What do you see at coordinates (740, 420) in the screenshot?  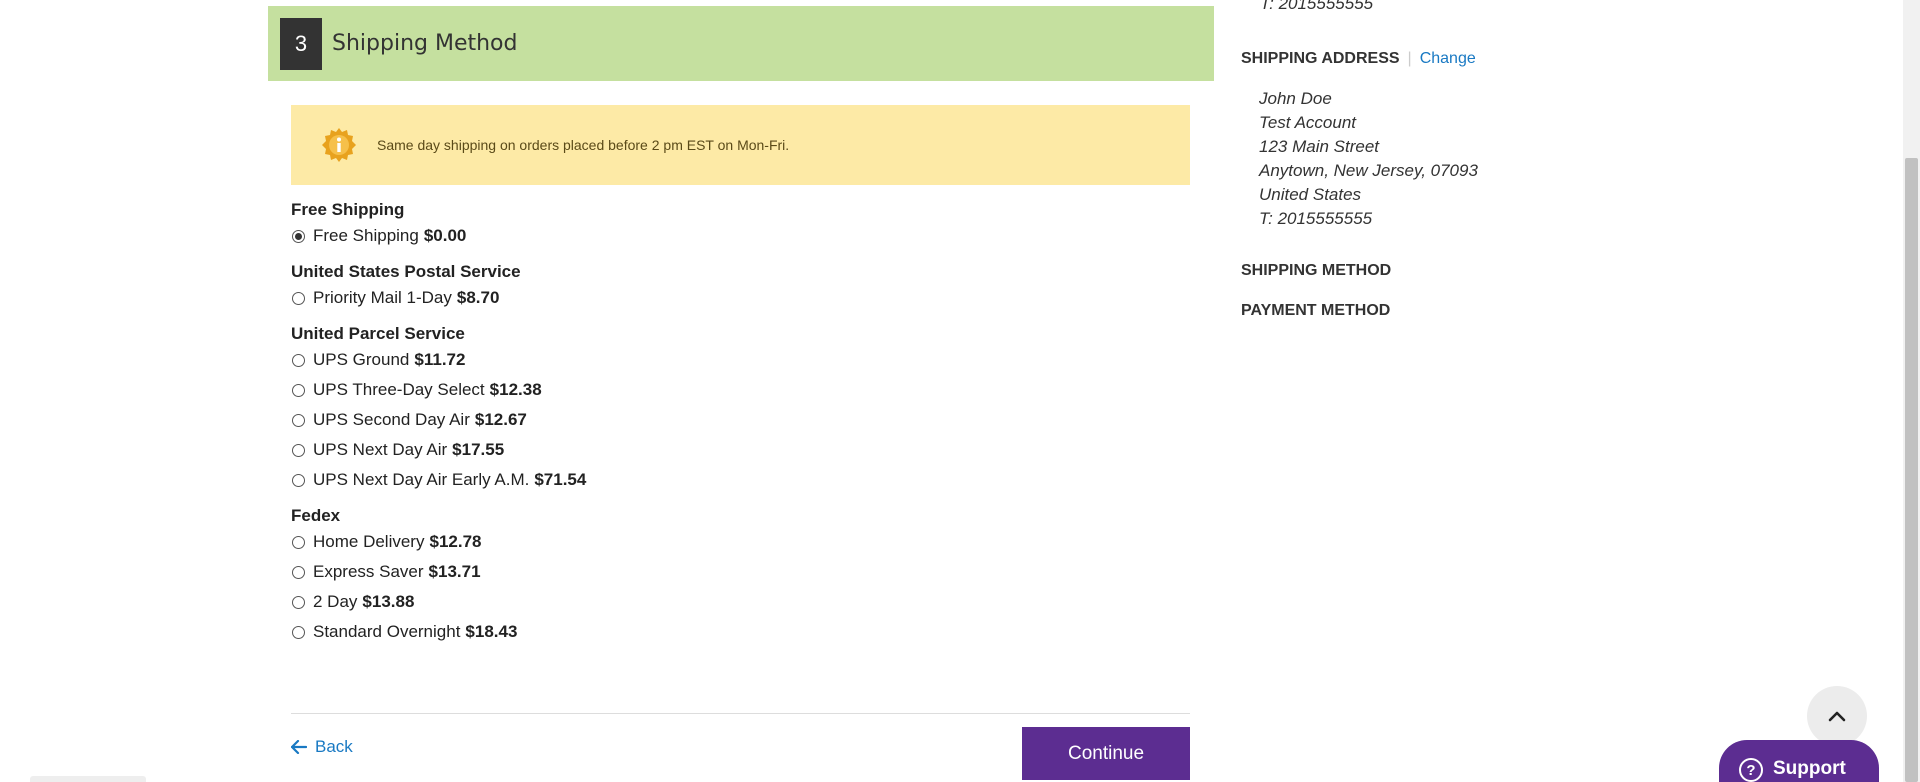 I see `shipping-option: UPS Second Day Air $12.67` at bounding box center [740, 420].